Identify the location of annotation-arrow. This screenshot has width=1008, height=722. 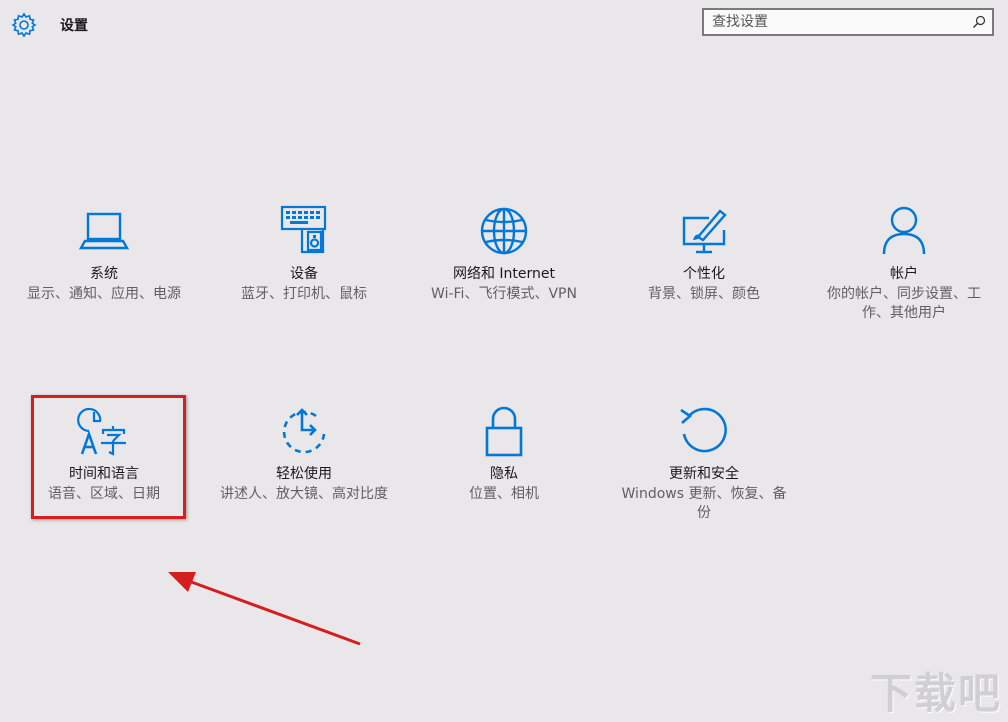
(264, 609).